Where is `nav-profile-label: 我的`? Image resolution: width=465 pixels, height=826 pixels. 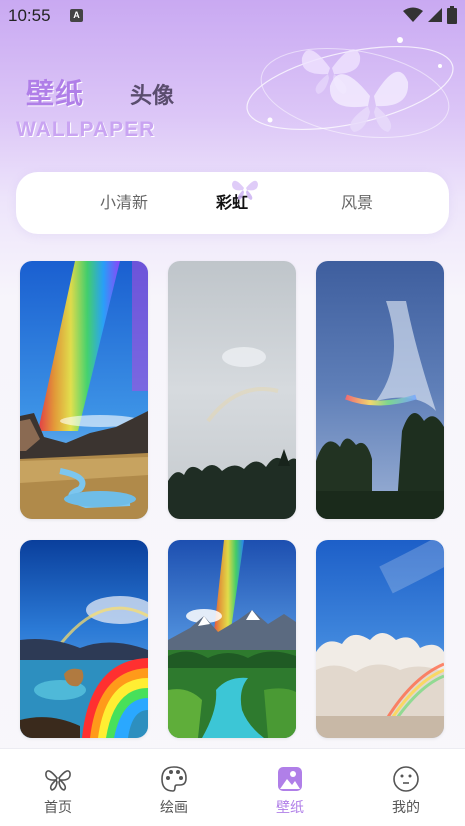 nav-profile-label: 我的 is located at coordinates (406, 808).